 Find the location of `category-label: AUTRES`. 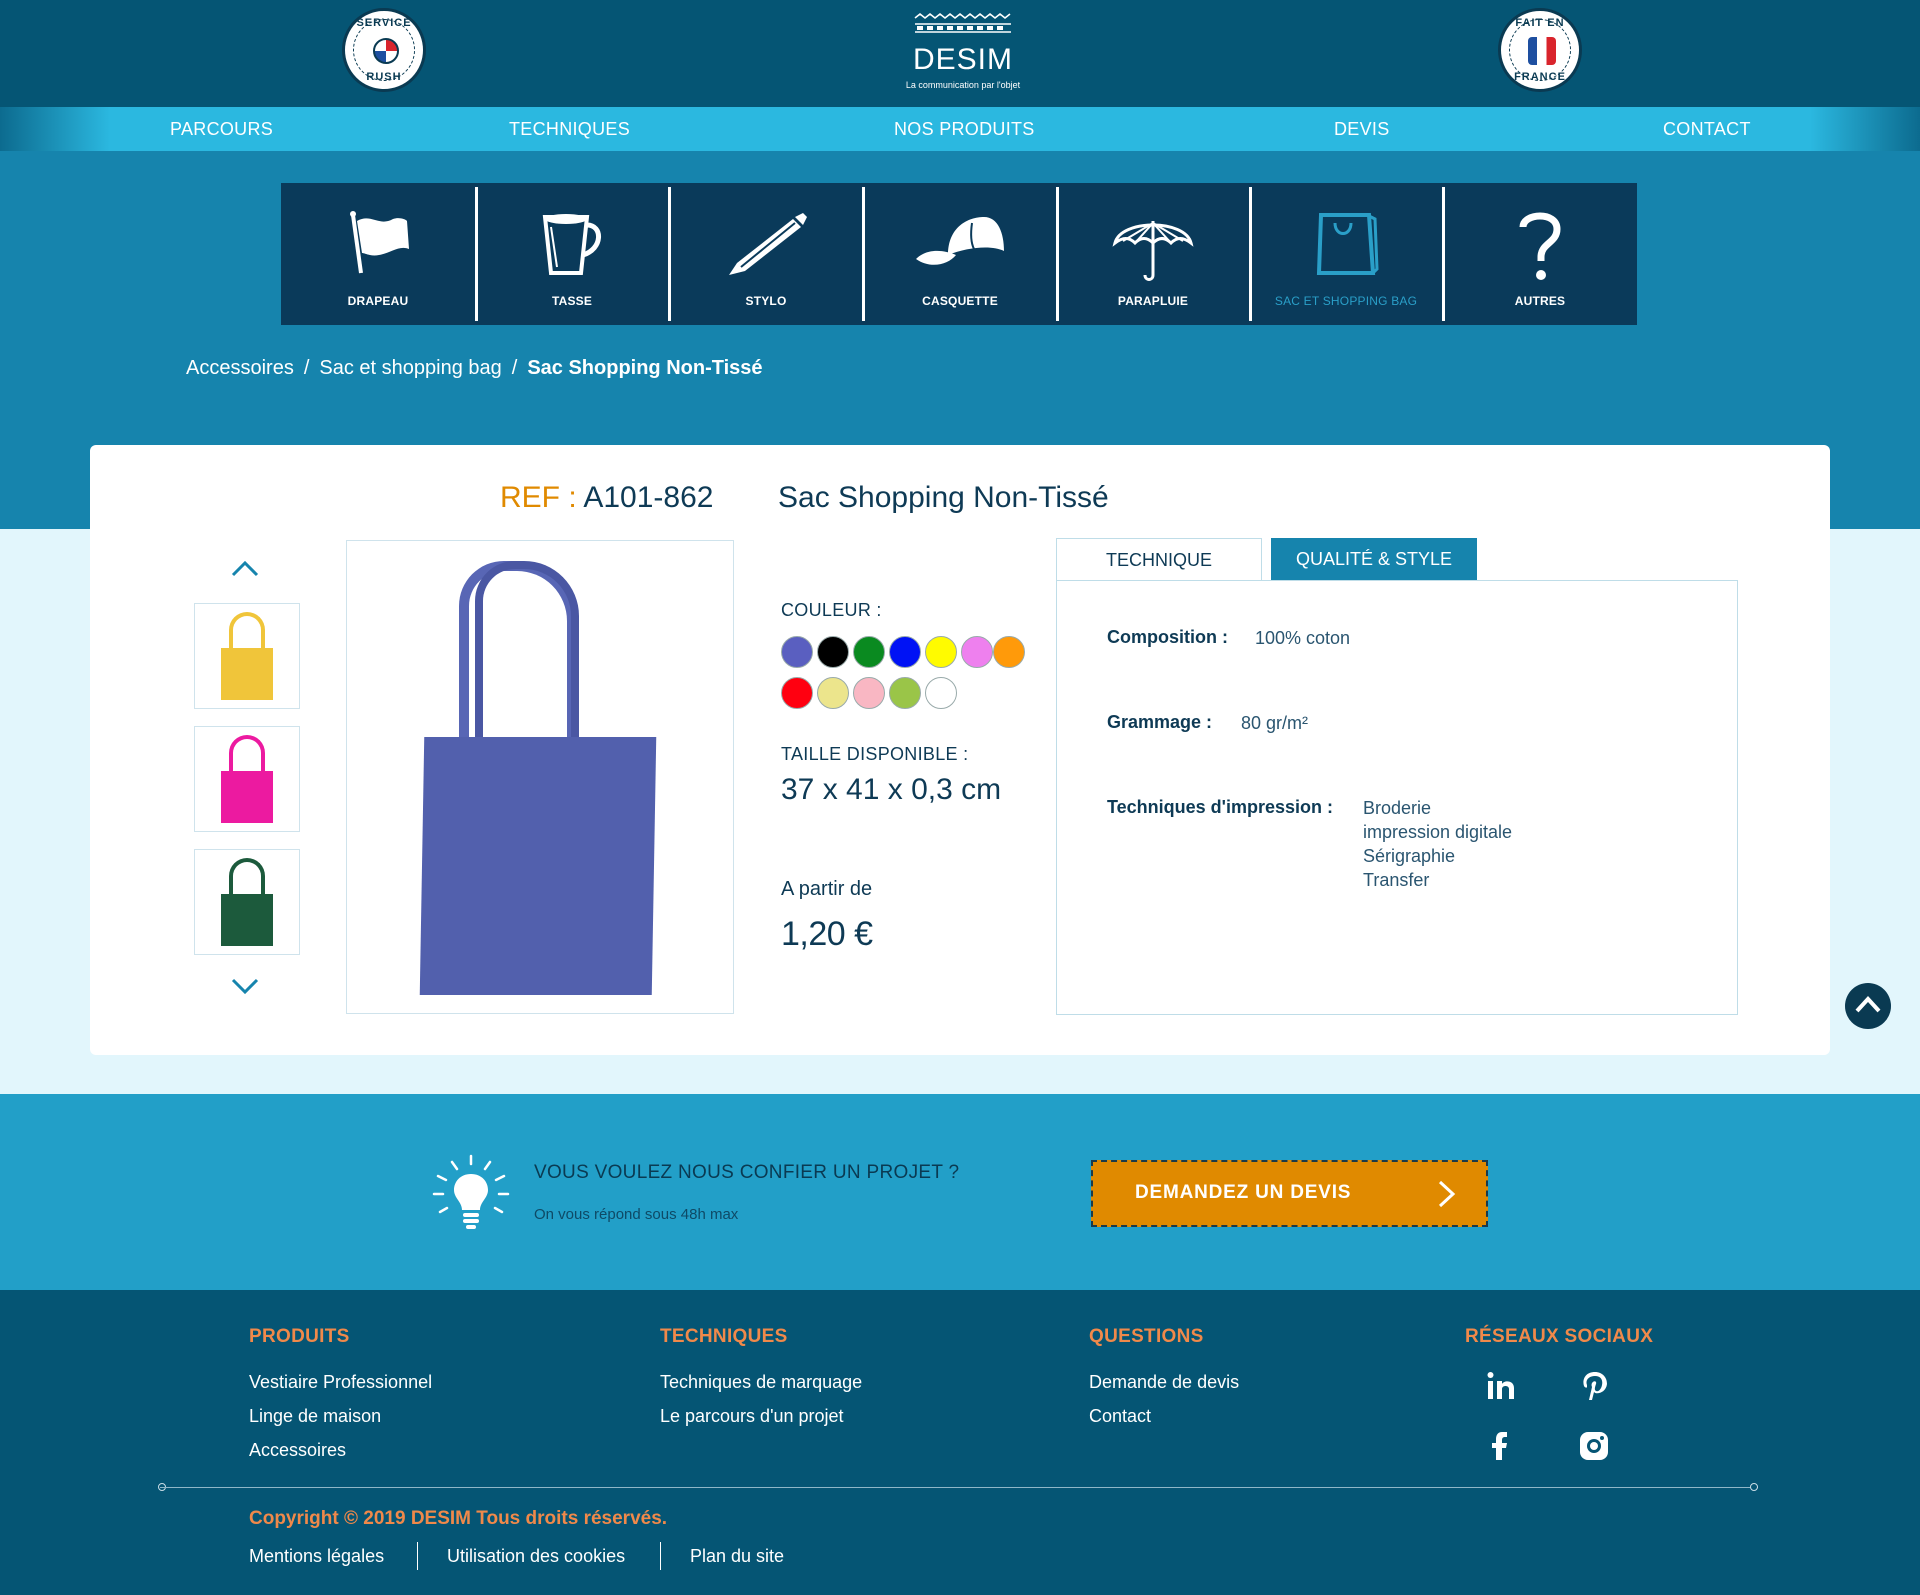

category-label: AUTRES is located at coordinates (1540, 301).